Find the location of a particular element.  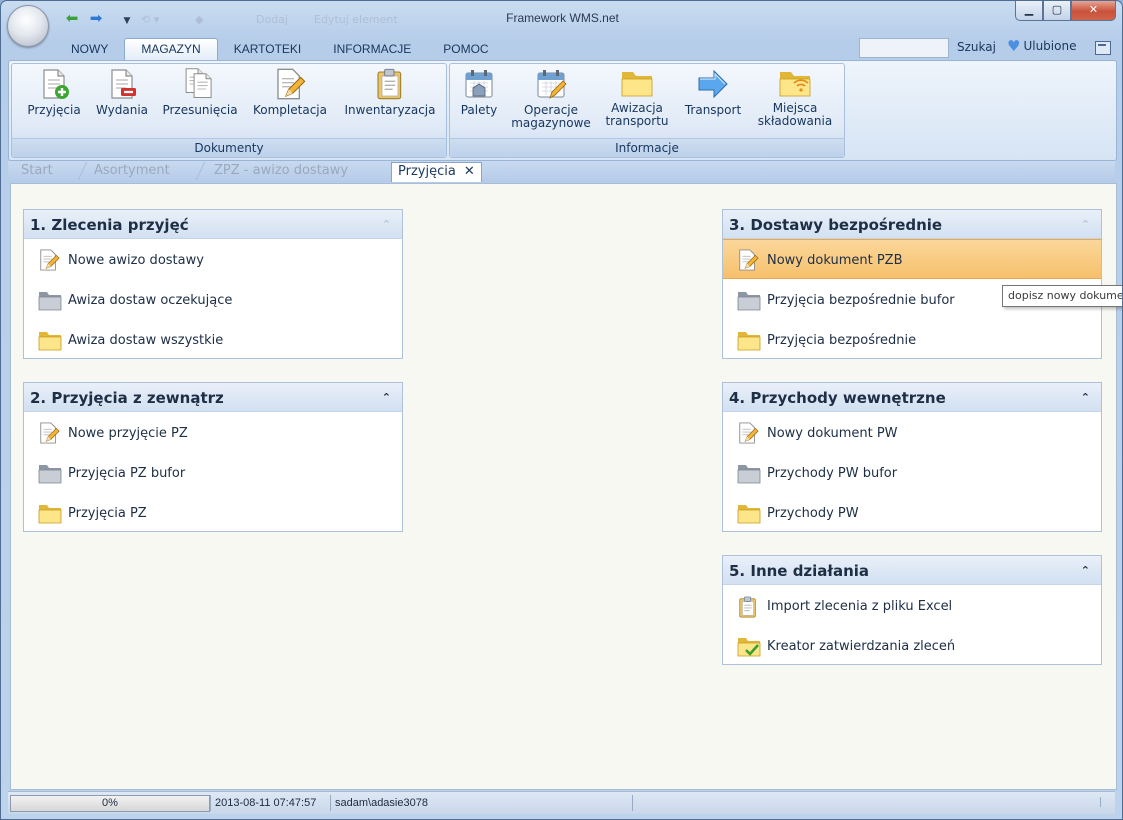

panel-title: 5. Inne działania ⌃ is located at coordinates (912, 570).